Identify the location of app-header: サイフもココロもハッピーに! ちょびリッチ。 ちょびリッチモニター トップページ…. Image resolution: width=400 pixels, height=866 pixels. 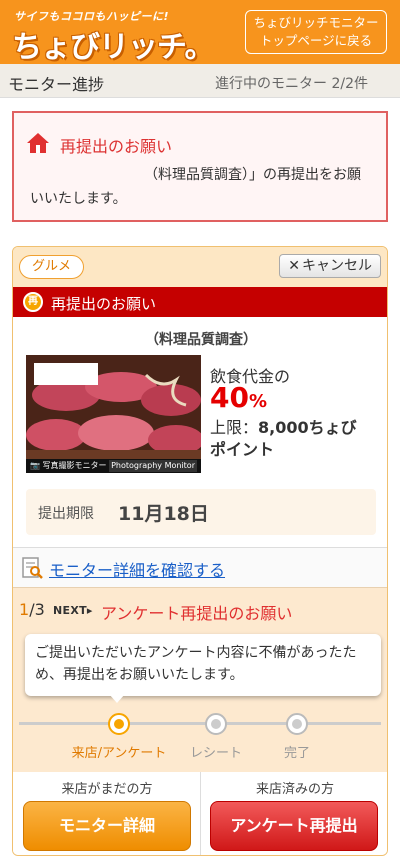
(200, 33).